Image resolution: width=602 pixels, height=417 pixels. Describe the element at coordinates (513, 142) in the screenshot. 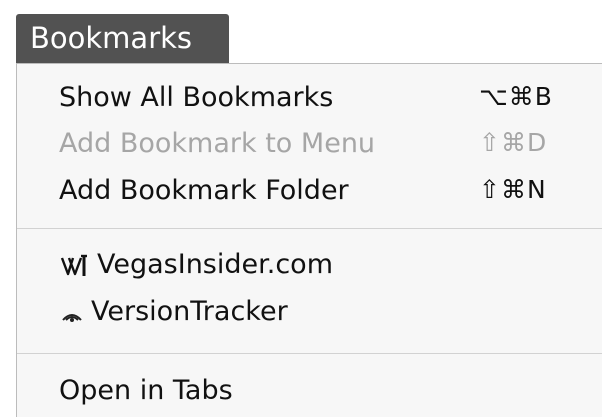

I see `keyboard-shortcut: ⇧⌘D` at that location.